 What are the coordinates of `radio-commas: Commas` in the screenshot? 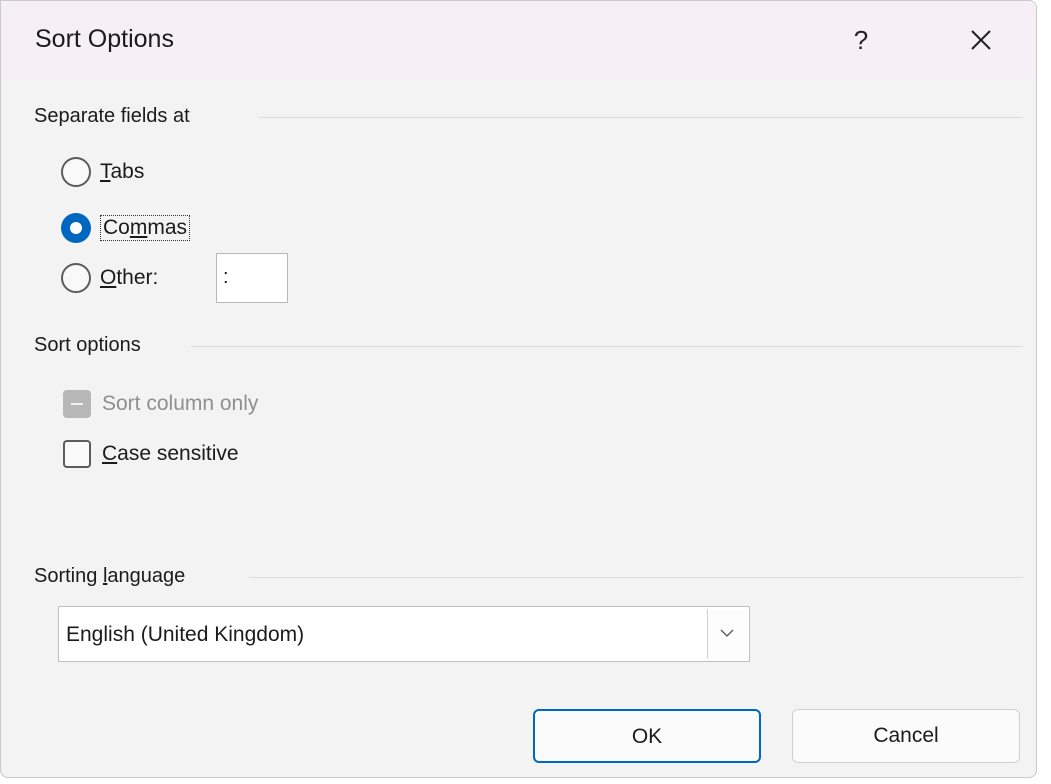 It's located at (126, 228).